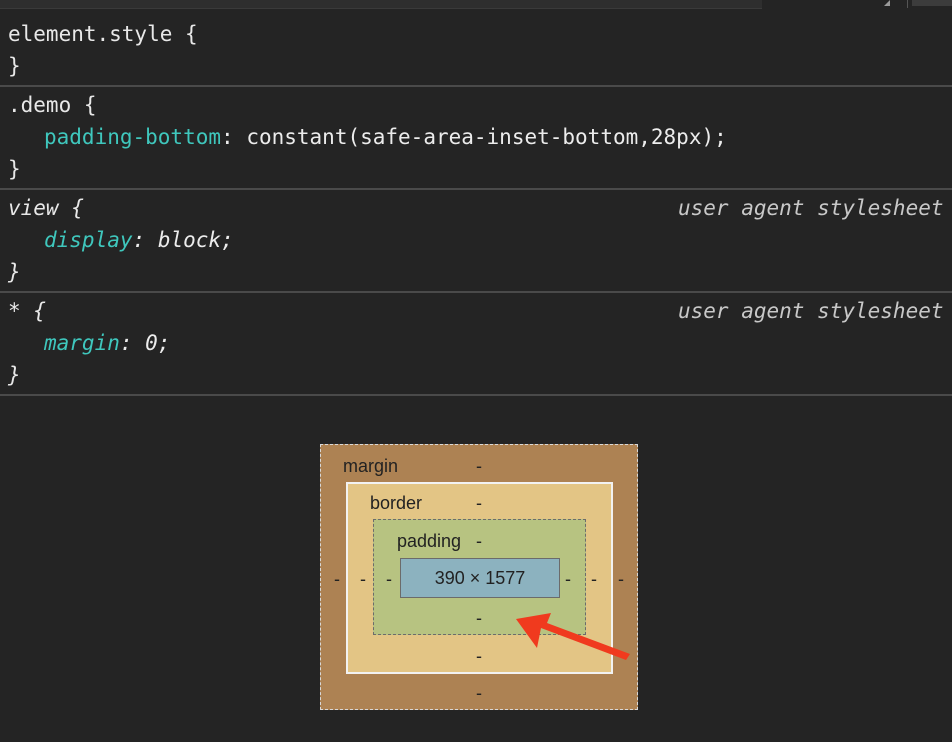 The height and width of the screenshot is (742, 952). Describe the element at coordinates (479, 541) in the screenshot. I see `padding-top-value: -` at that location.